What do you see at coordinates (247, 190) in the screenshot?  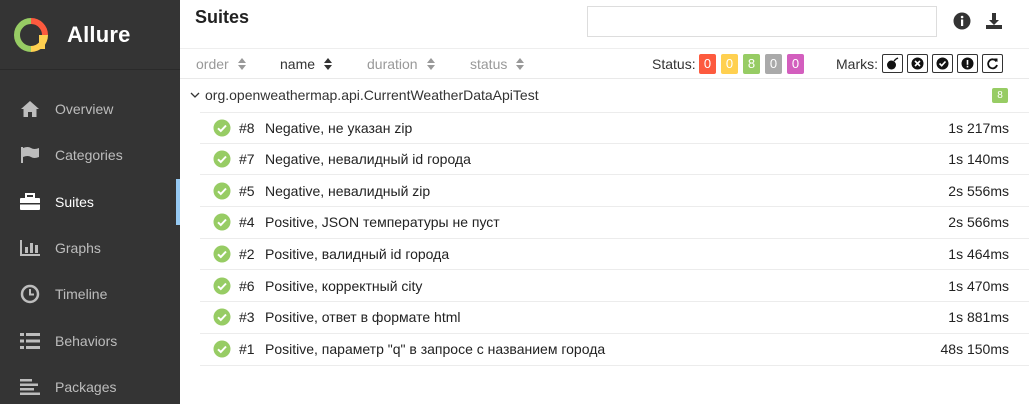 I see `test-number: #5` at bounding box center [247, 190].